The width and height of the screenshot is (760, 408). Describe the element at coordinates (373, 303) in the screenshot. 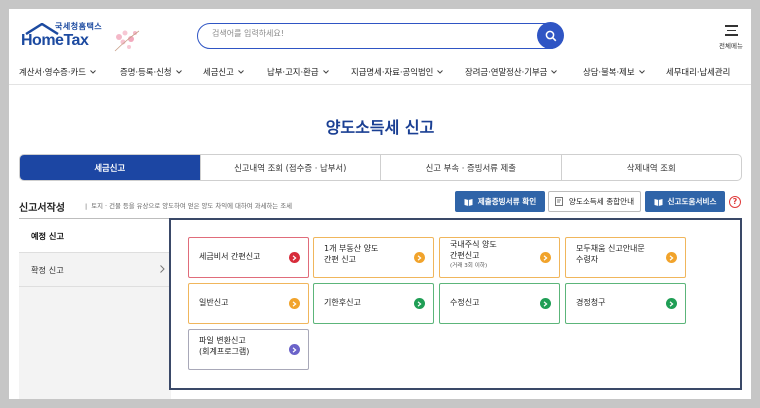

I see `card-late-report: 기한후신고` at that location.